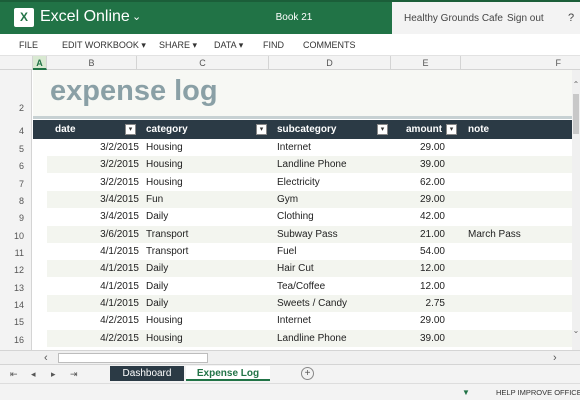  Describe the element at coordinates (16, 288) in the screenshot. I see `row-header: 13` at that location.